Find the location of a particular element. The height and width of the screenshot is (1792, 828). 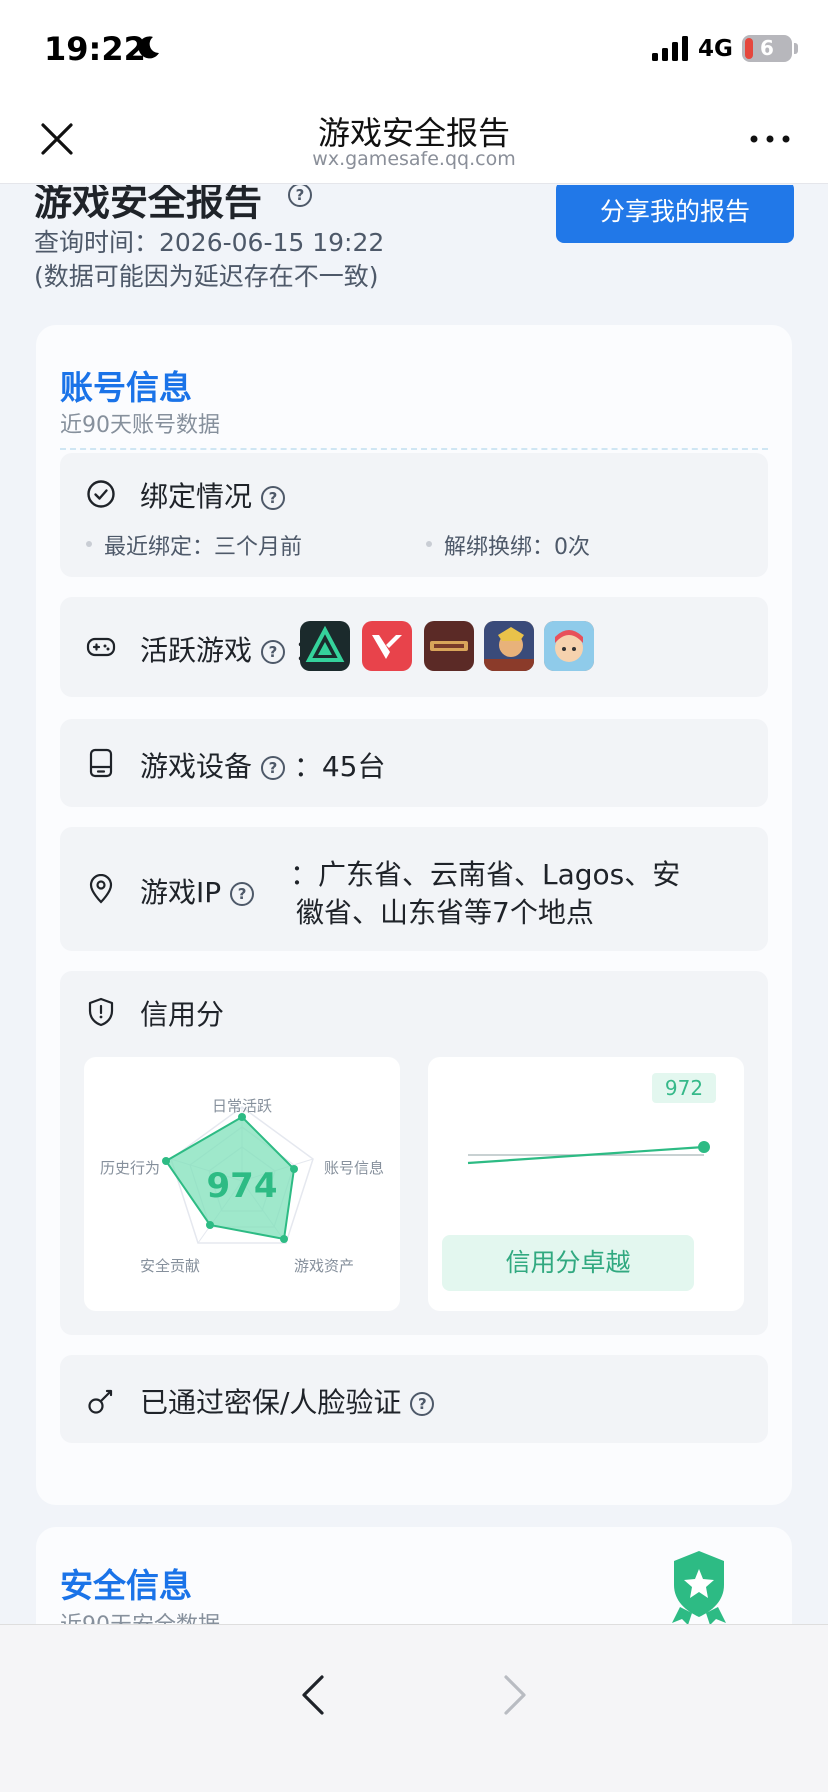

verified-row: 已通过密保/人脸验证 ? is located at coordinates (414, 1399).